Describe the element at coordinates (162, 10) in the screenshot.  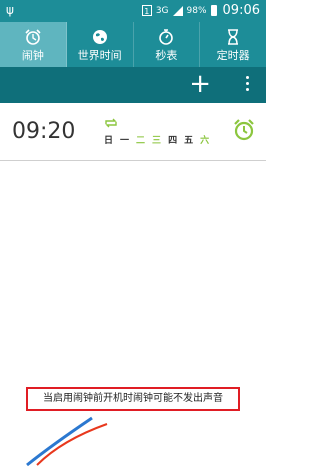
I see `network-type: 3G` at that location.